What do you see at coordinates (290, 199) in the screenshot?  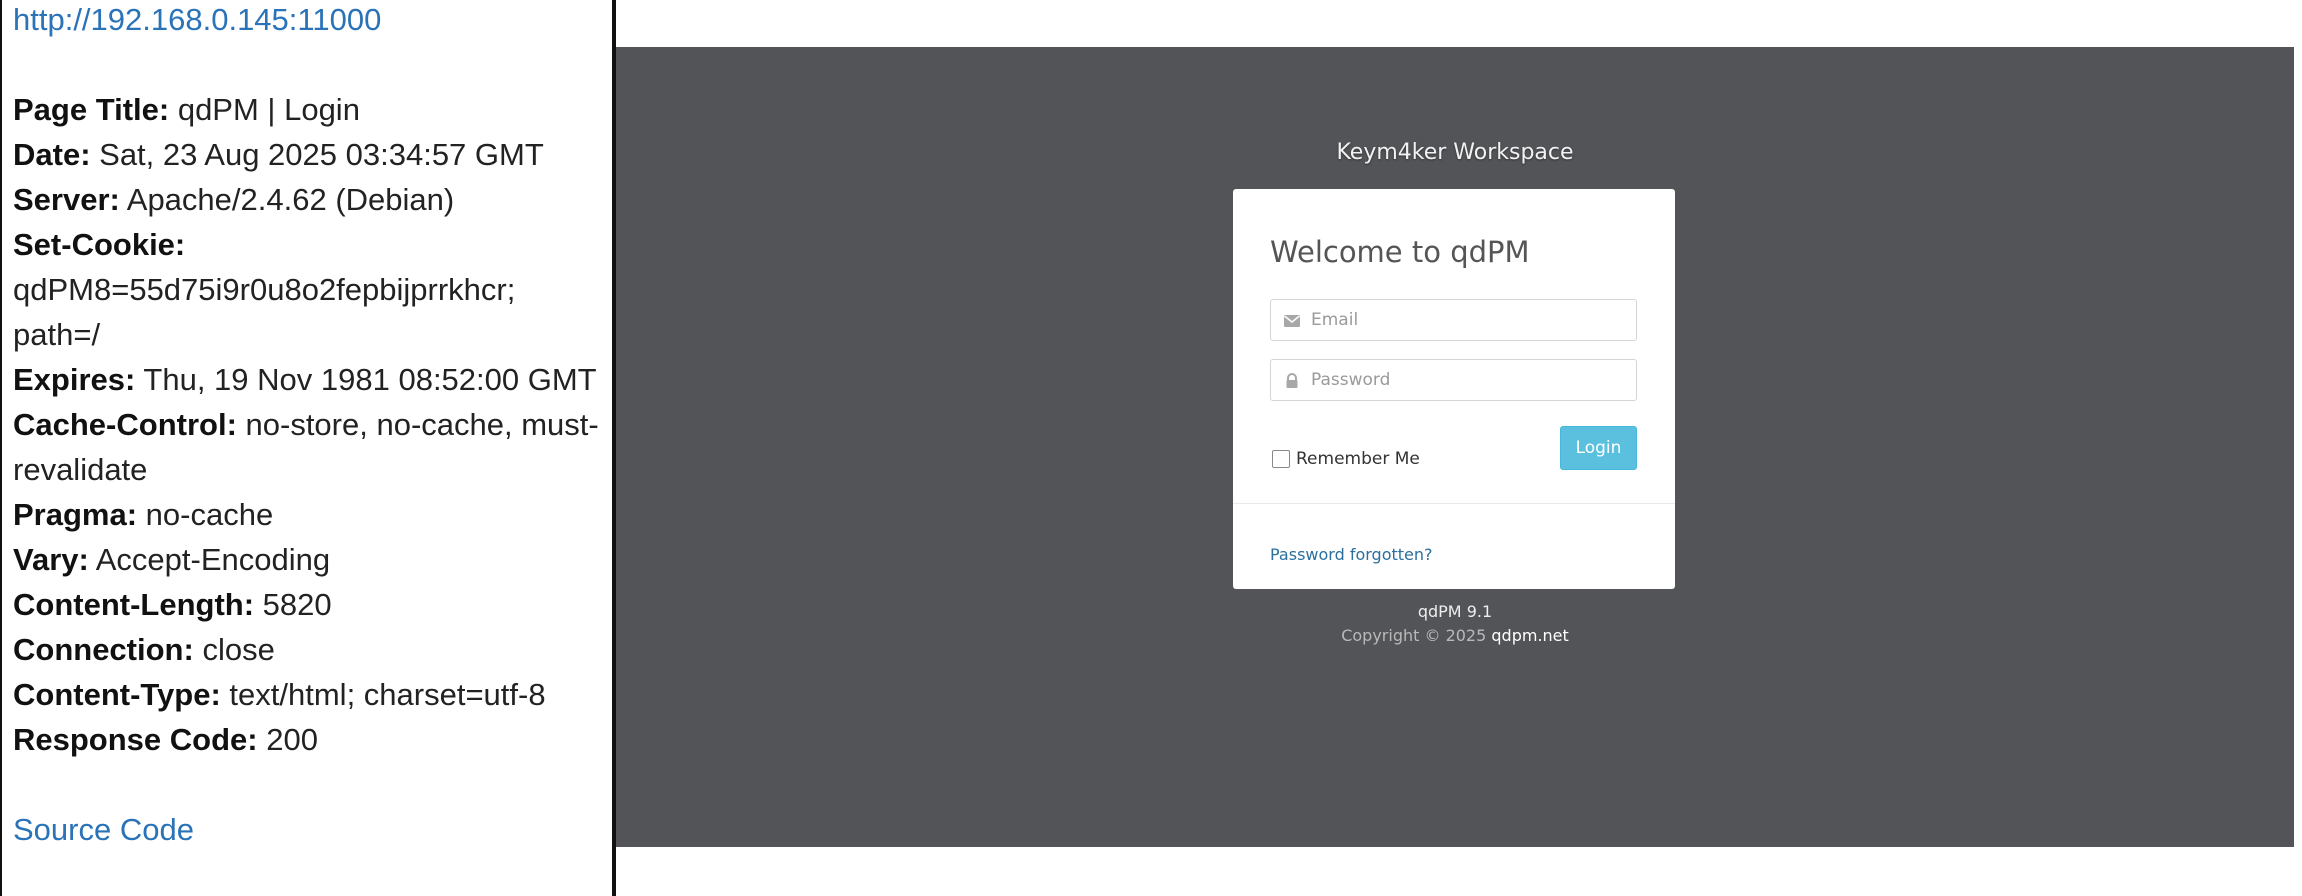 I see `header-value: Apache/2.4.62 (Debian)` at bounding box center [290, 199].